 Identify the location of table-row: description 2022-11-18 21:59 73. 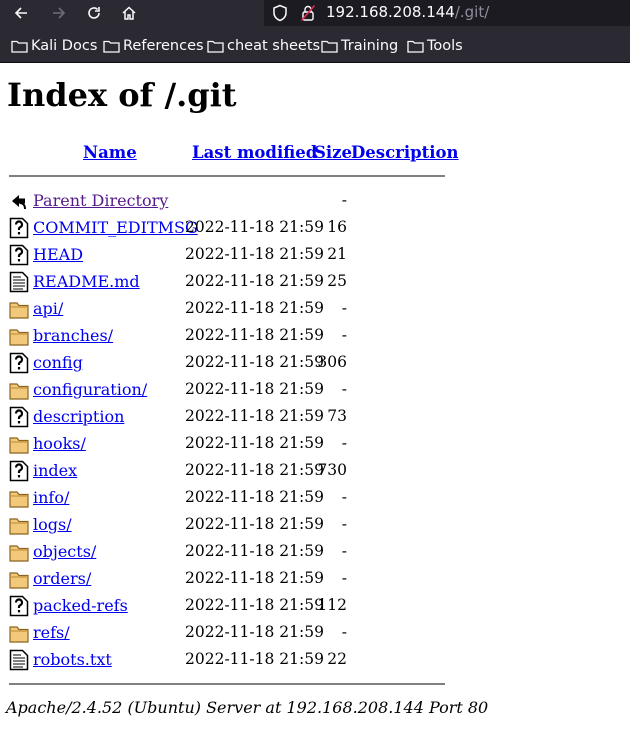
(315, 417).